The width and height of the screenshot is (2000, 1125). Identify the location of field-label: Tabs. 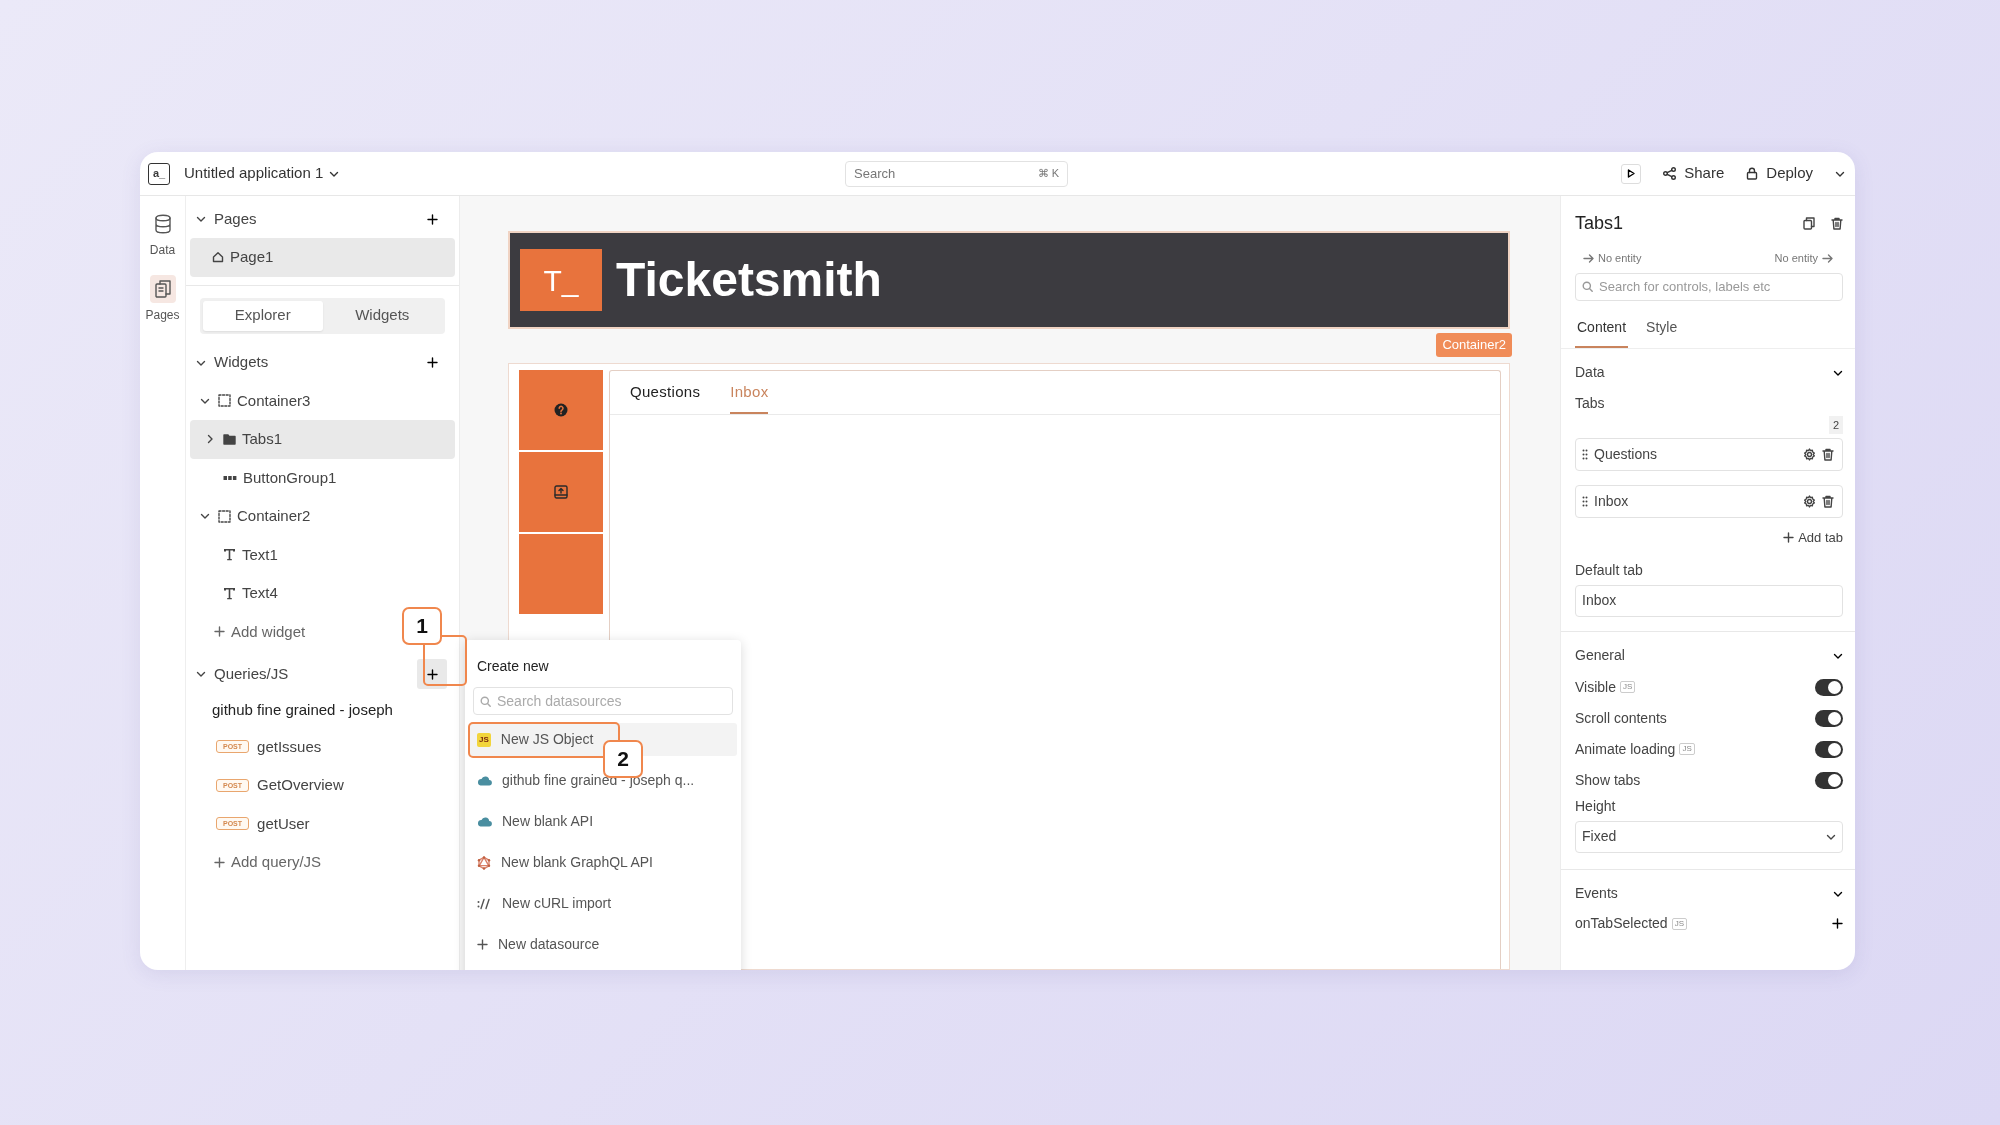
(1590, 403).